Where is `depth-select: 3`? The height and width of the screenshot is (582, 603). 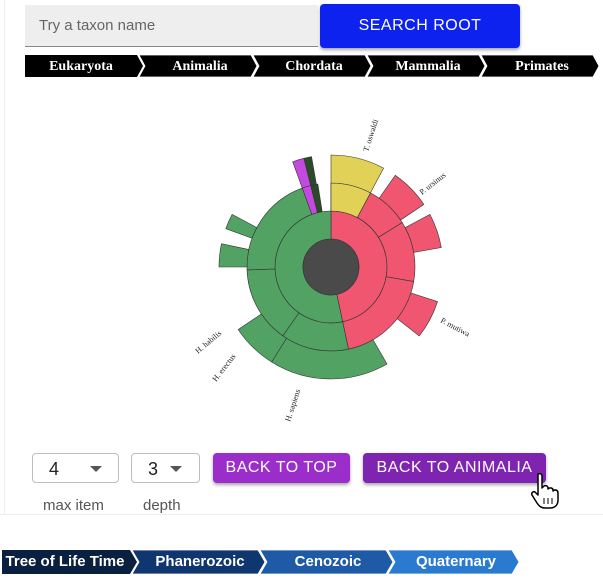 depth-select: 3 is located at coordinates (165, 468).